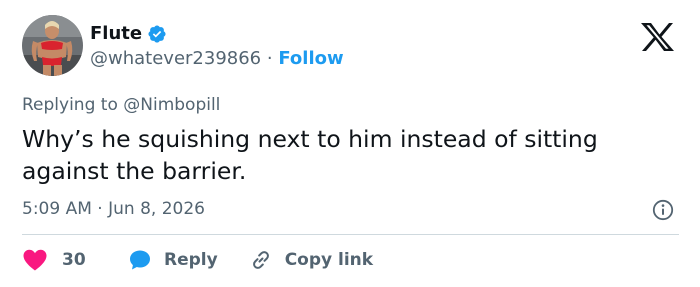 Image resolution: width=700 pixels, height=287 pixels. I want to click on replying-to-line: Replying to @Nimbopill, so click(121, 105).